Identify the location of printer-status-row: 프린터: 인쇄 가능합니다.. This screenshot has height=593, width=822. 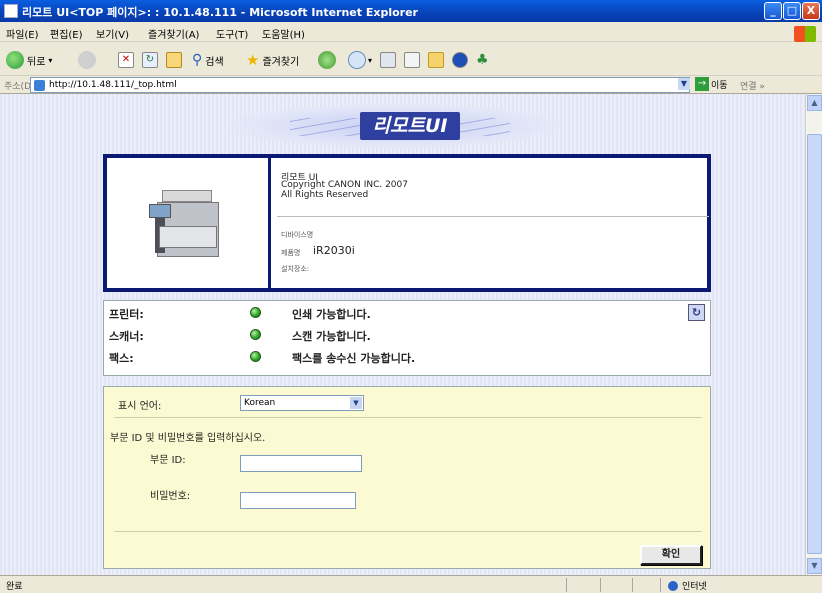
(407, 313).